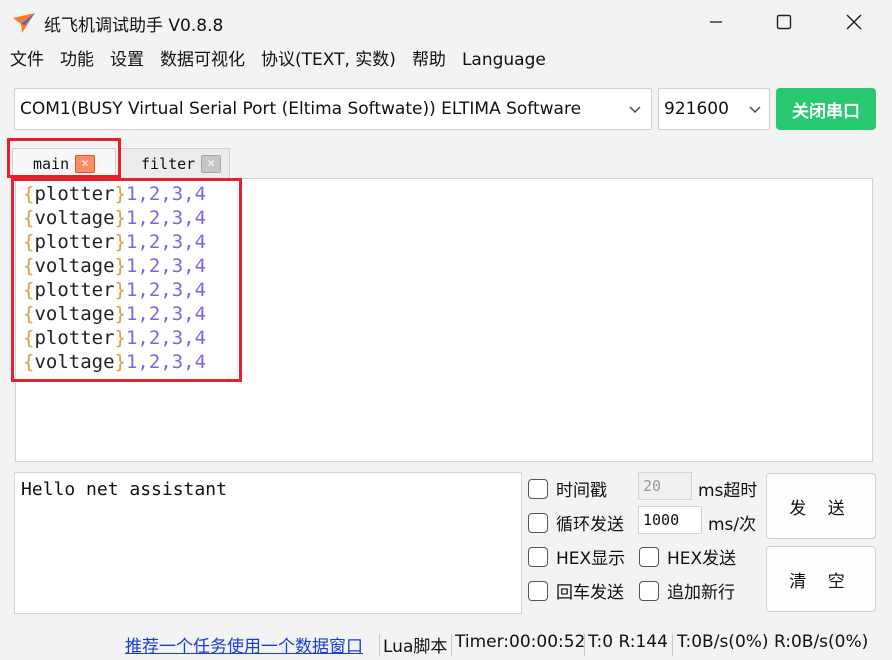 This screenshot has height=660, width=892. I want to click on hex-send-option: HEX发送, so click(687, 556).